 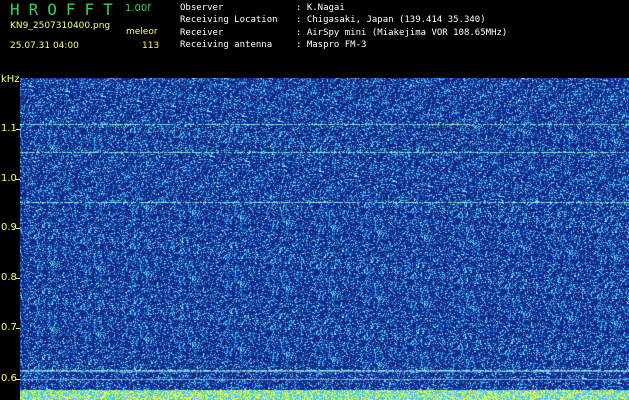 I want to click on station-label: meleor, so click(x=142, y=32).